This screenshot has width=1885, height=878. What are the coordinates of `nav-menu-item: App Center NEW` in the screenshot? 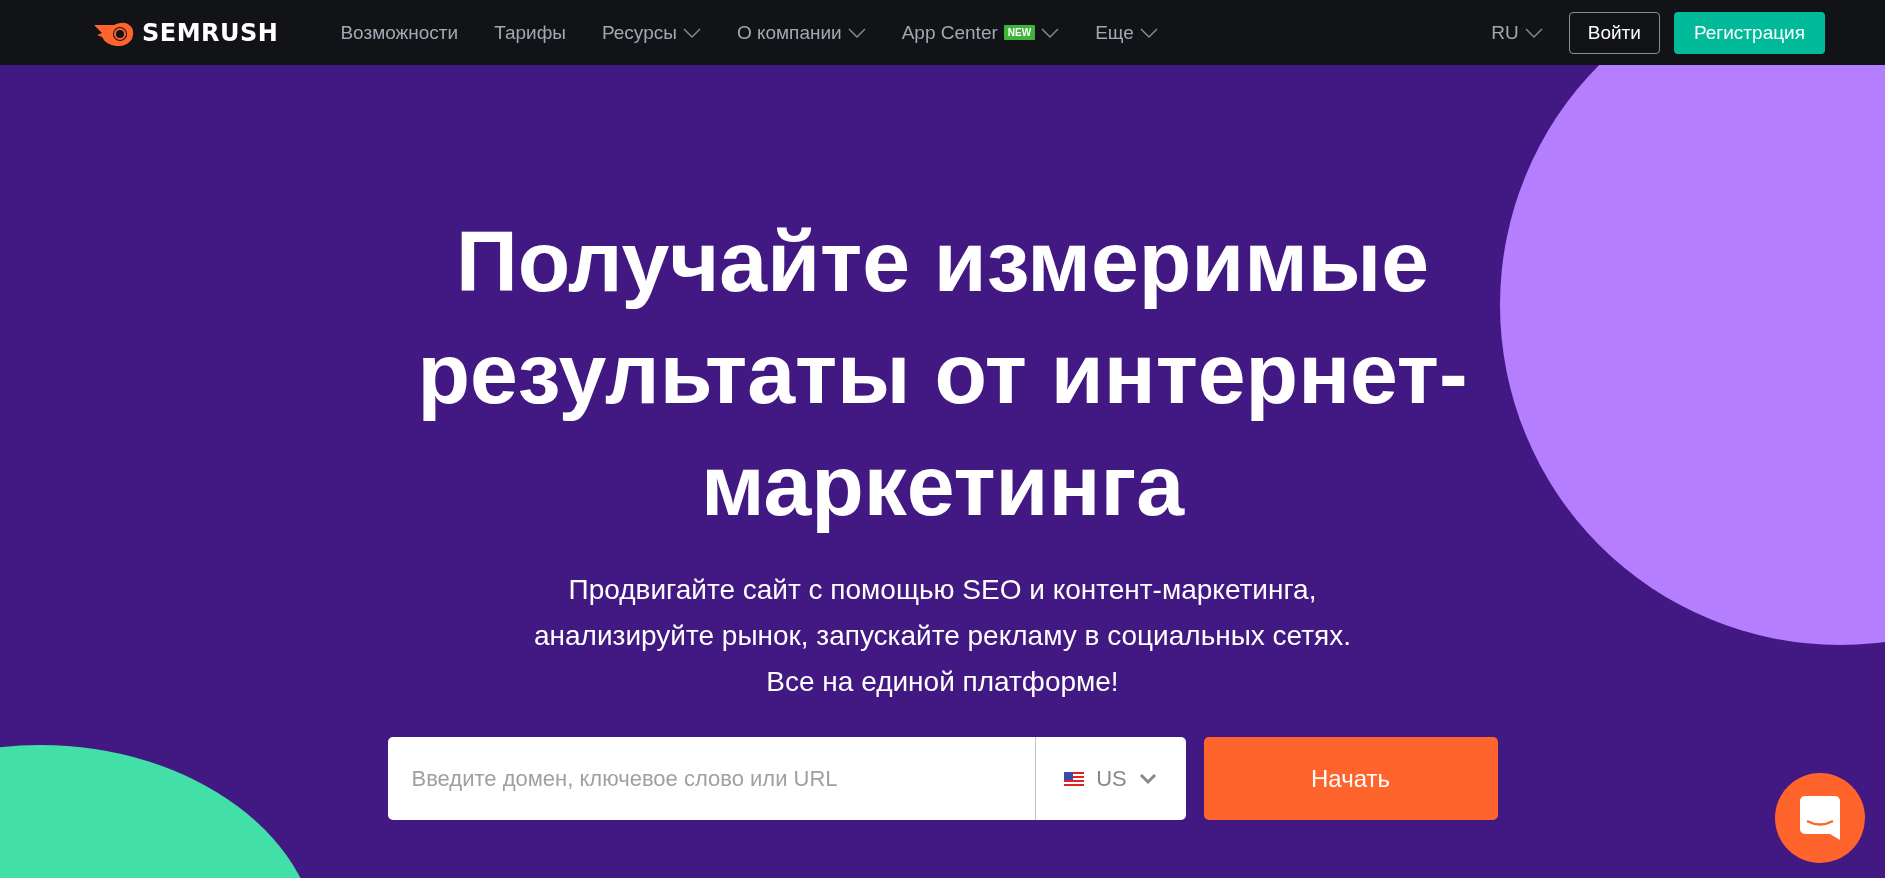 It's located at (980, 32).